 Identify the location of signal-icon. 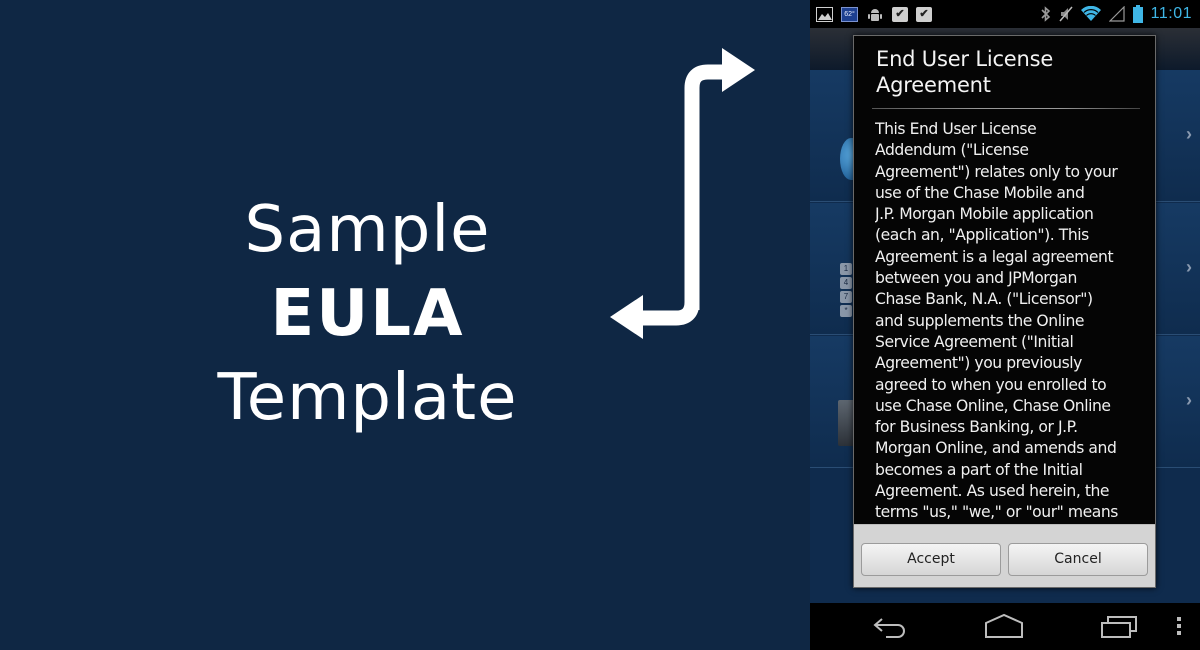
(1116, 14).